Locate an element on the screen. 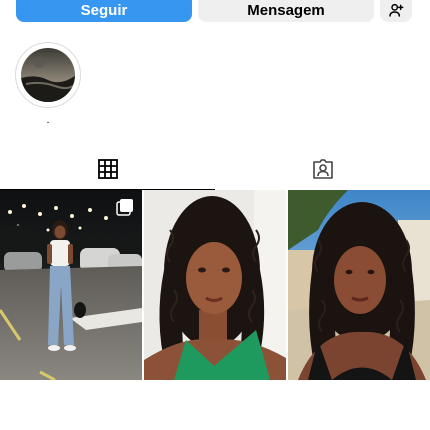  multi-photo-icon is located at coordinates (124, 207).